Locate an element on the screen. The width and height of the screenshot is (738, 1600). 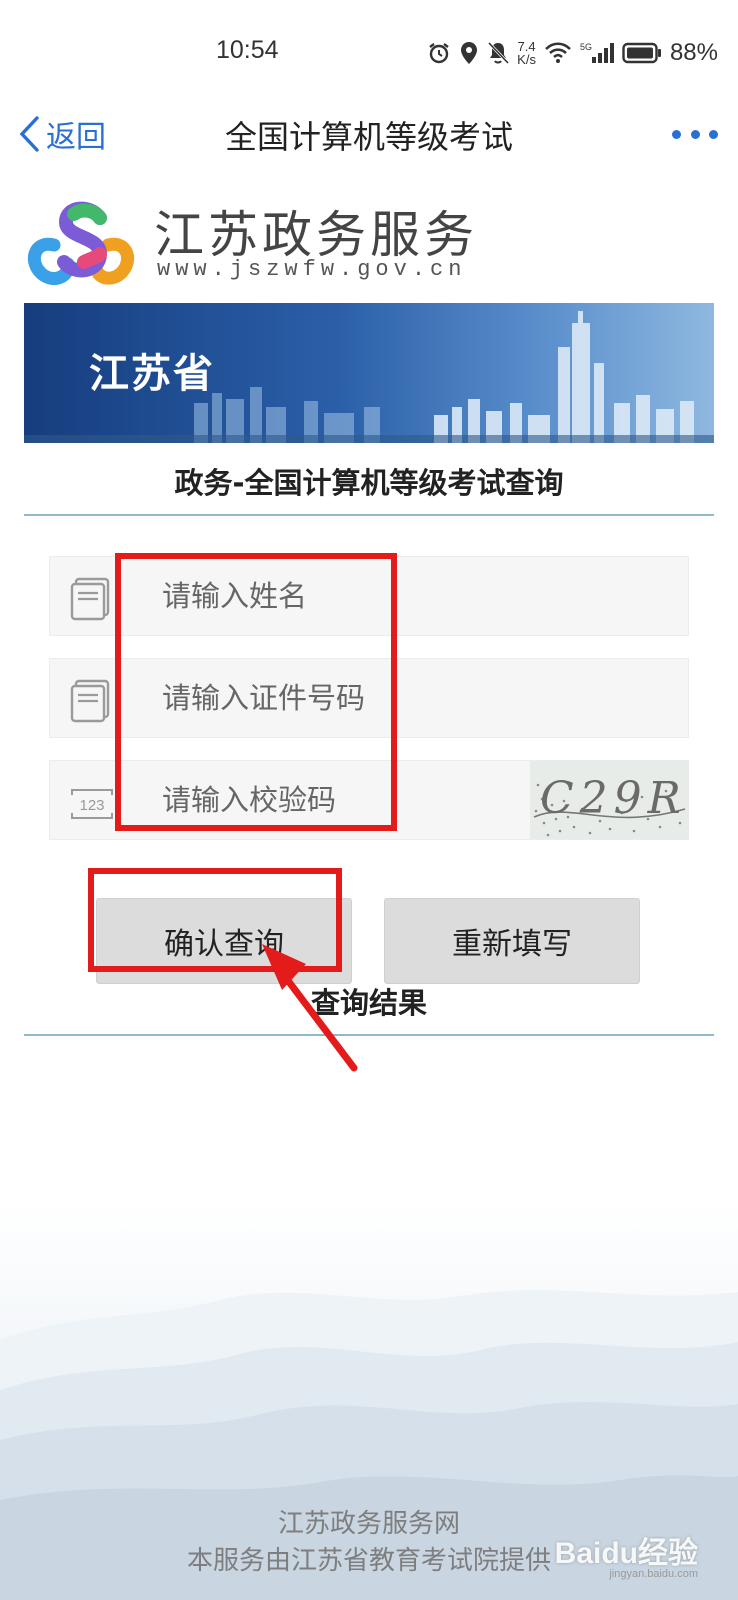
nav-bar: 返回 全国计算机等级考试 is located at coordinates (369, 135).